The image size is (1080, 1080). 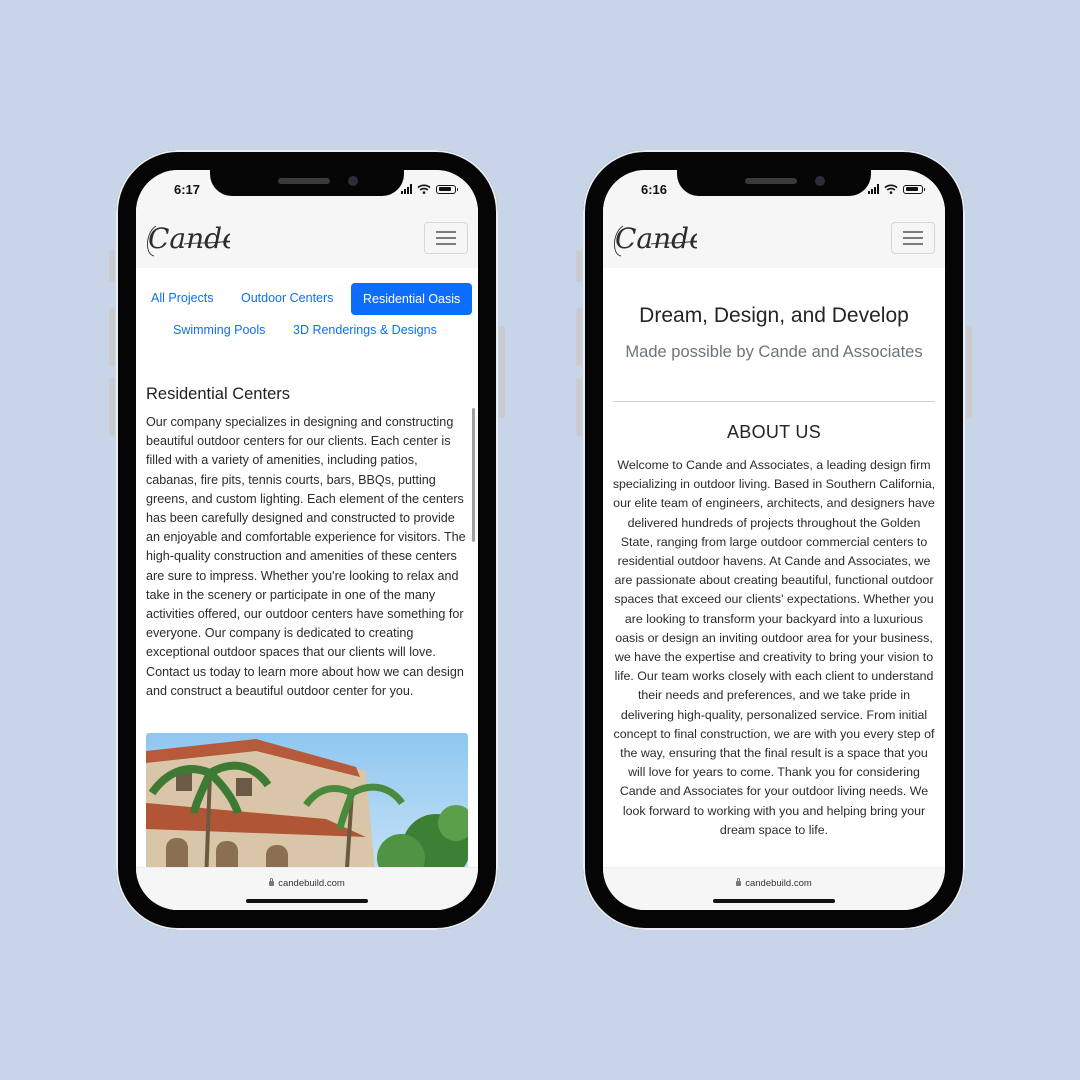 I want to click on about-title: ABOUT US, so click(x=774, y=432).